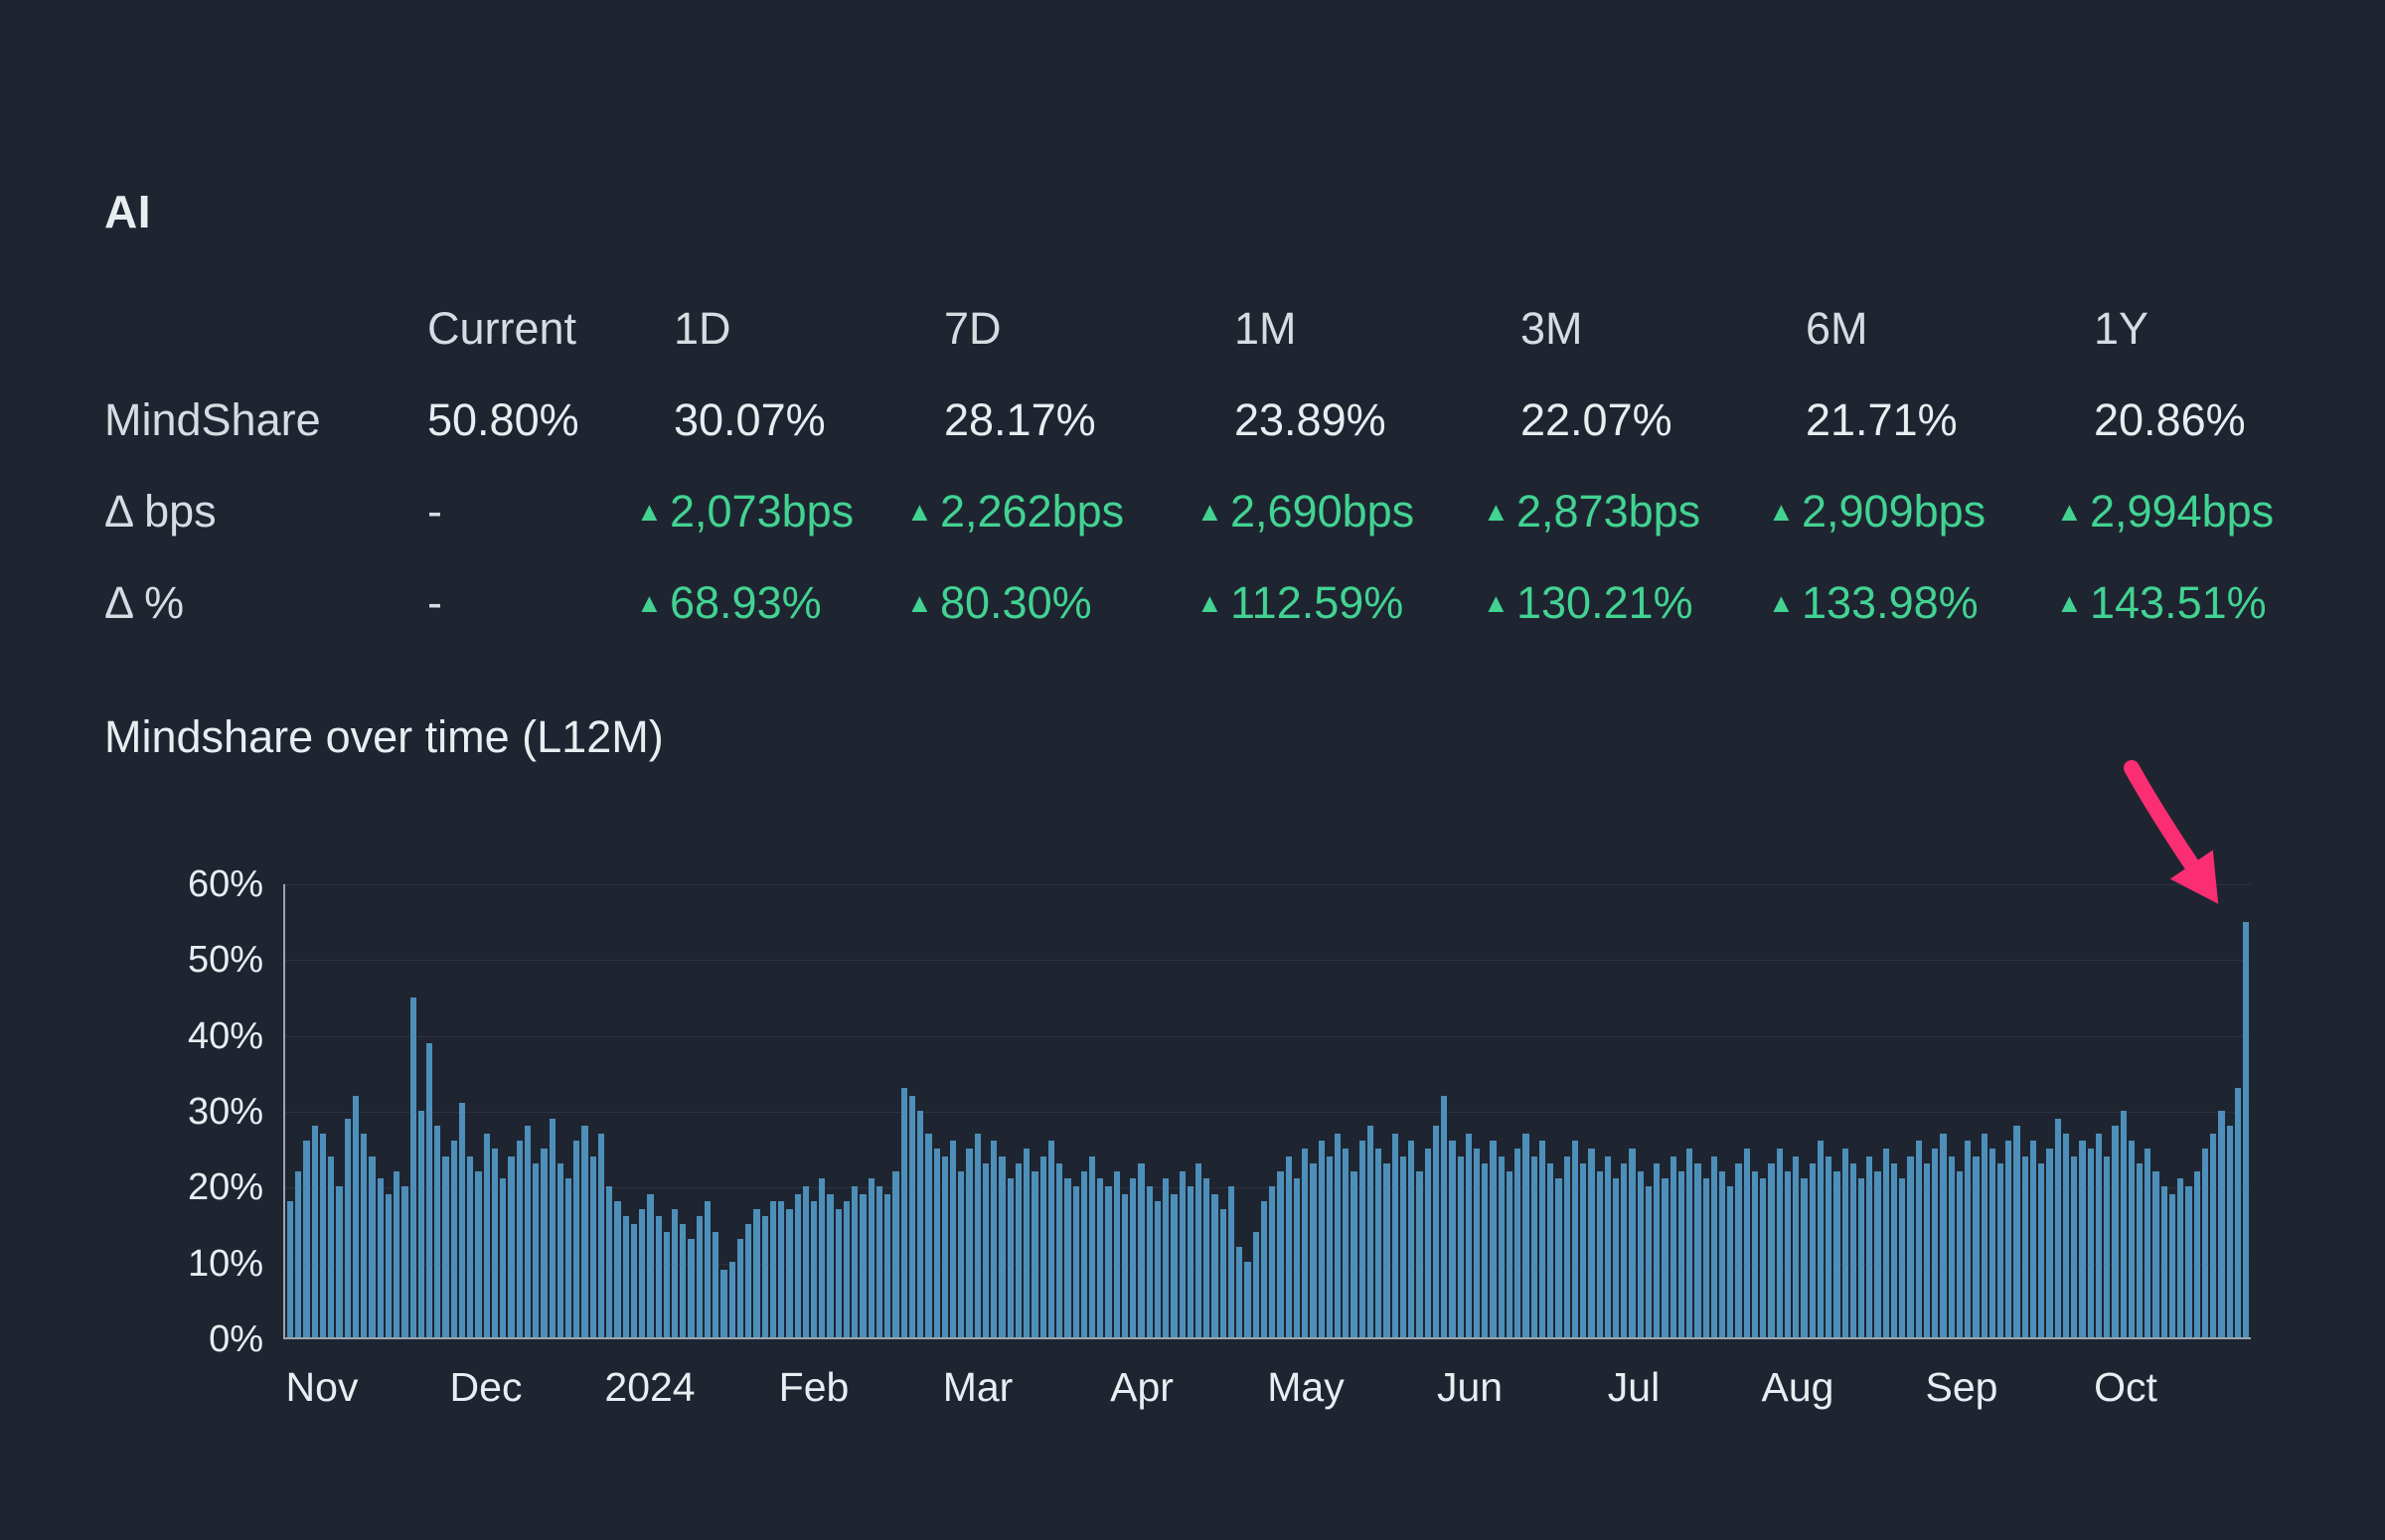  I want to click on chart-title: Mindshare over time (L12M), so click(384, 736).